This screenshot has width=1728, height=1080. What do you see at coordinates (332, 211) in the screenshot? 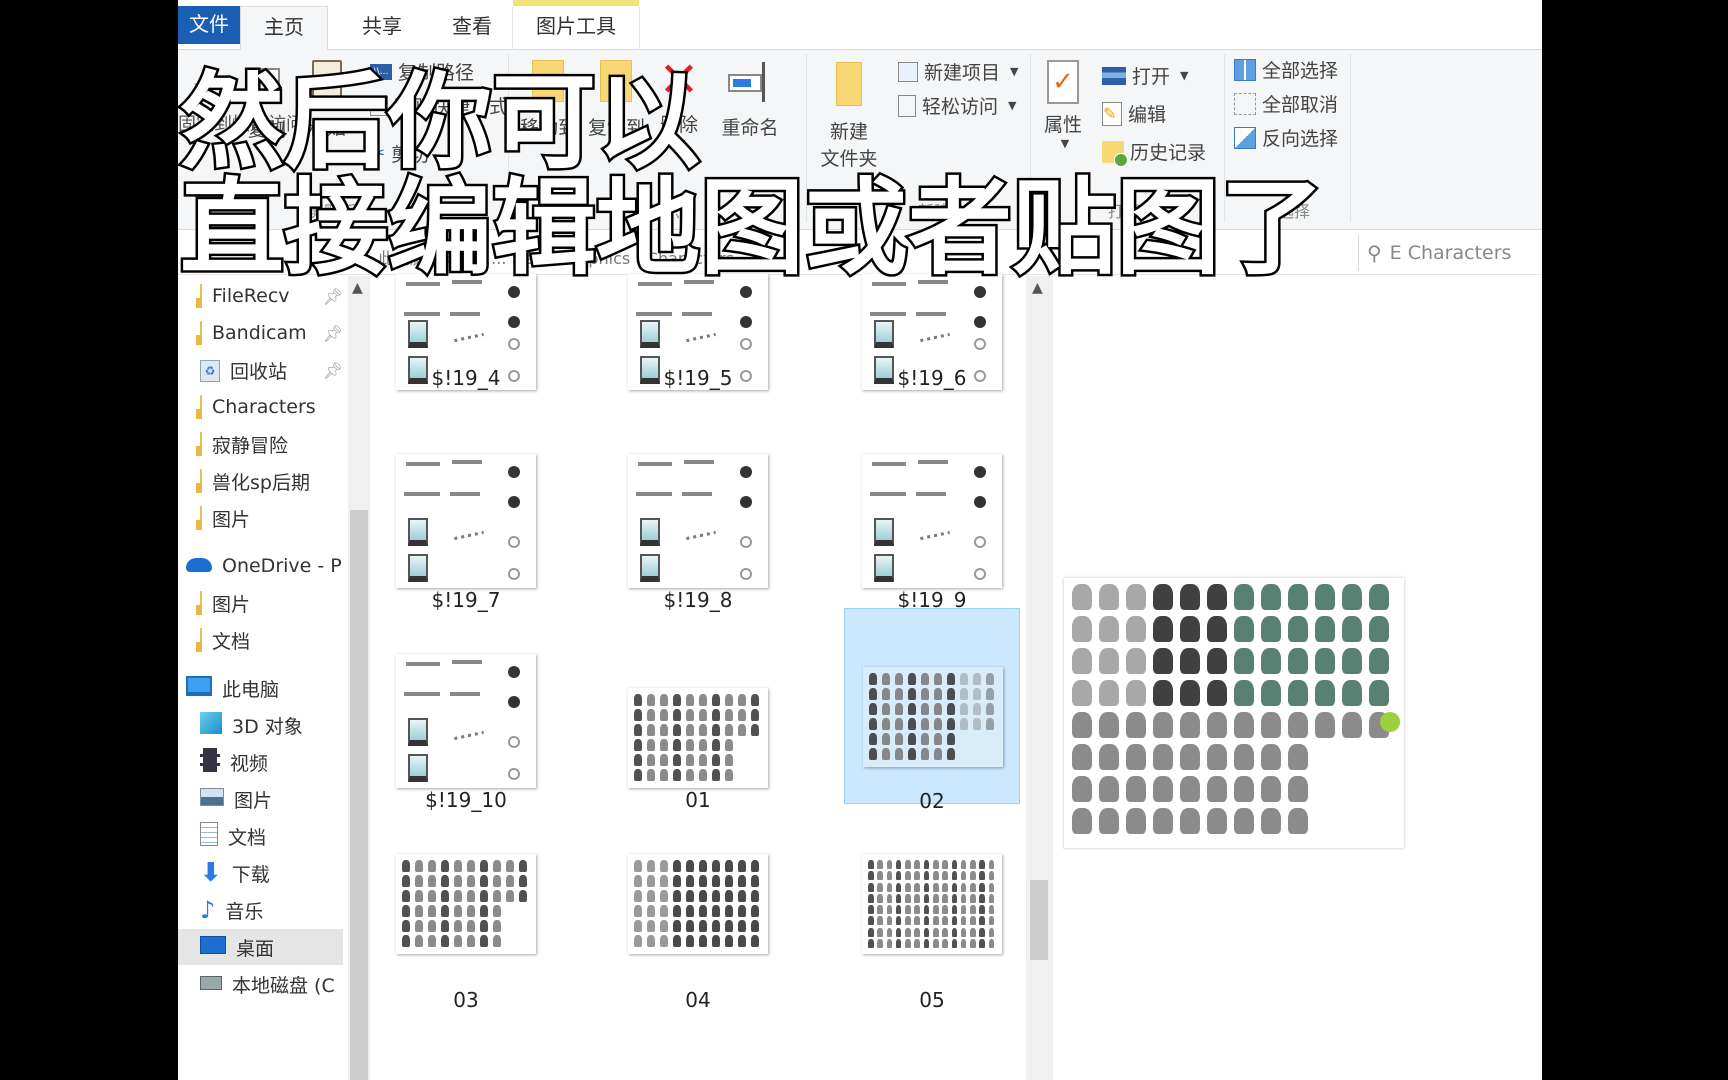
I see `group-label-clipboard: 剪贴板` at bounding box center [332, 211].